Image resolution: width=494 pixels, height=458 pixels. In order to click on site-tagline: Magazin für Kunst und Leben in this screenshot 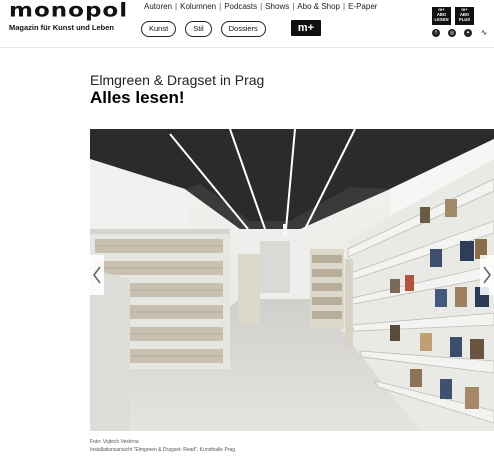, I will do `click(61, 27)`.